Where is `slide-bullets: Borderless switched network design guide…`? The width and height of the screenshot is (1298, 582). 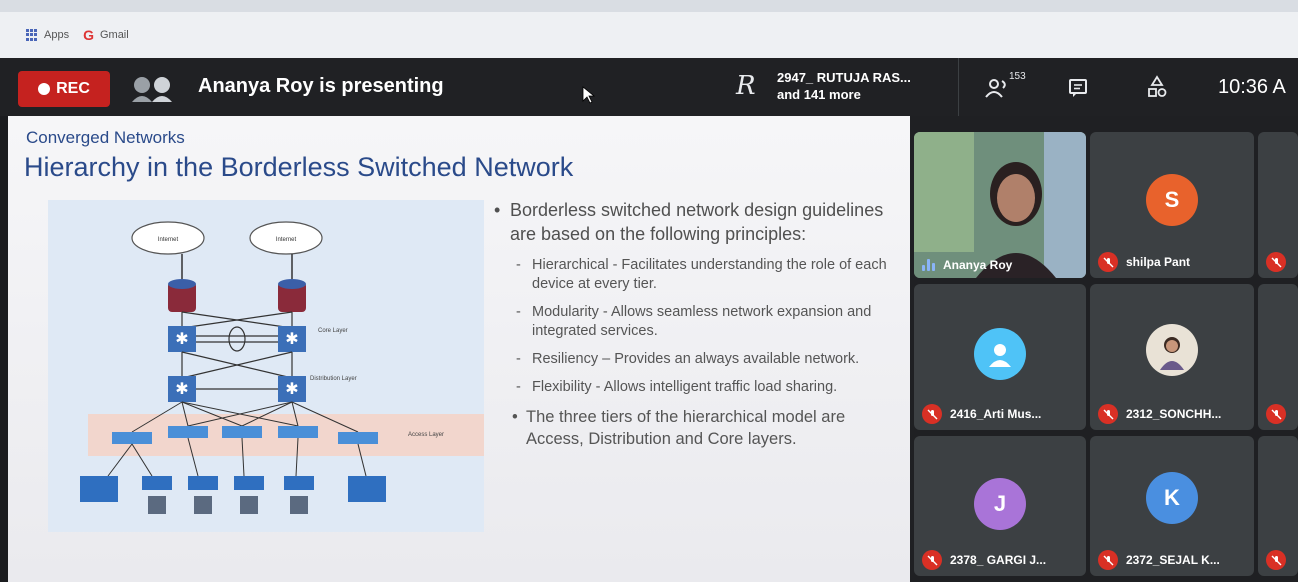
slide-bullets: Borderless switched network design guide… is located at coordinates (692, 324).